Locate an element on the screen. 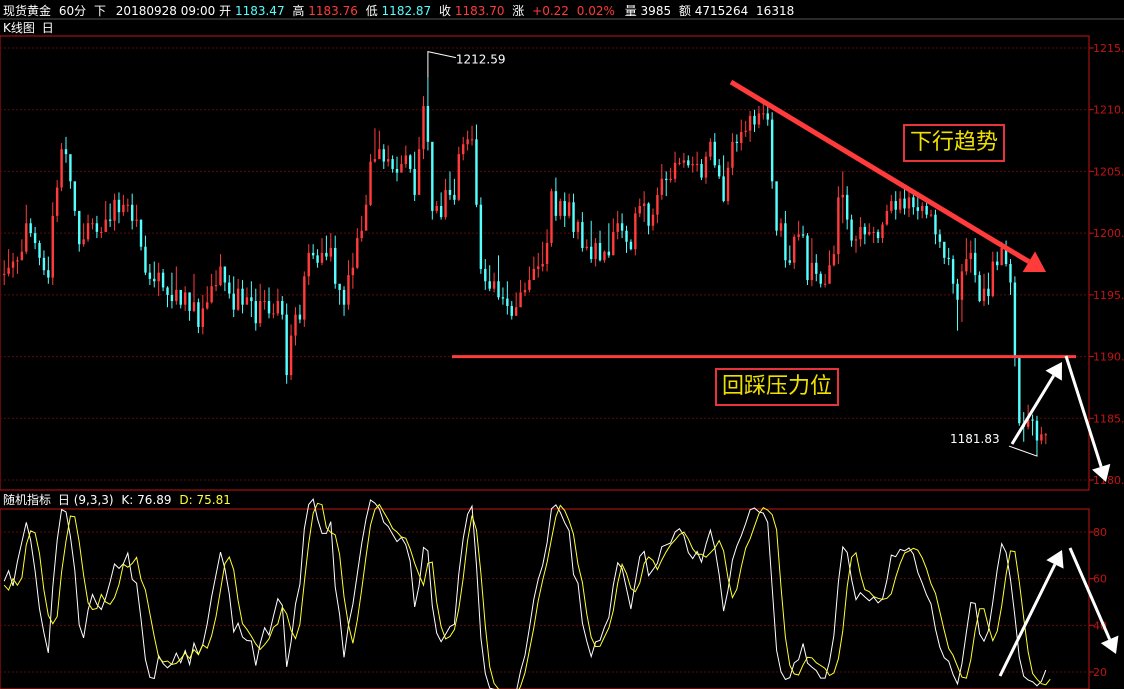  amount-value: 4715264 is located at coordinates (721, 11).